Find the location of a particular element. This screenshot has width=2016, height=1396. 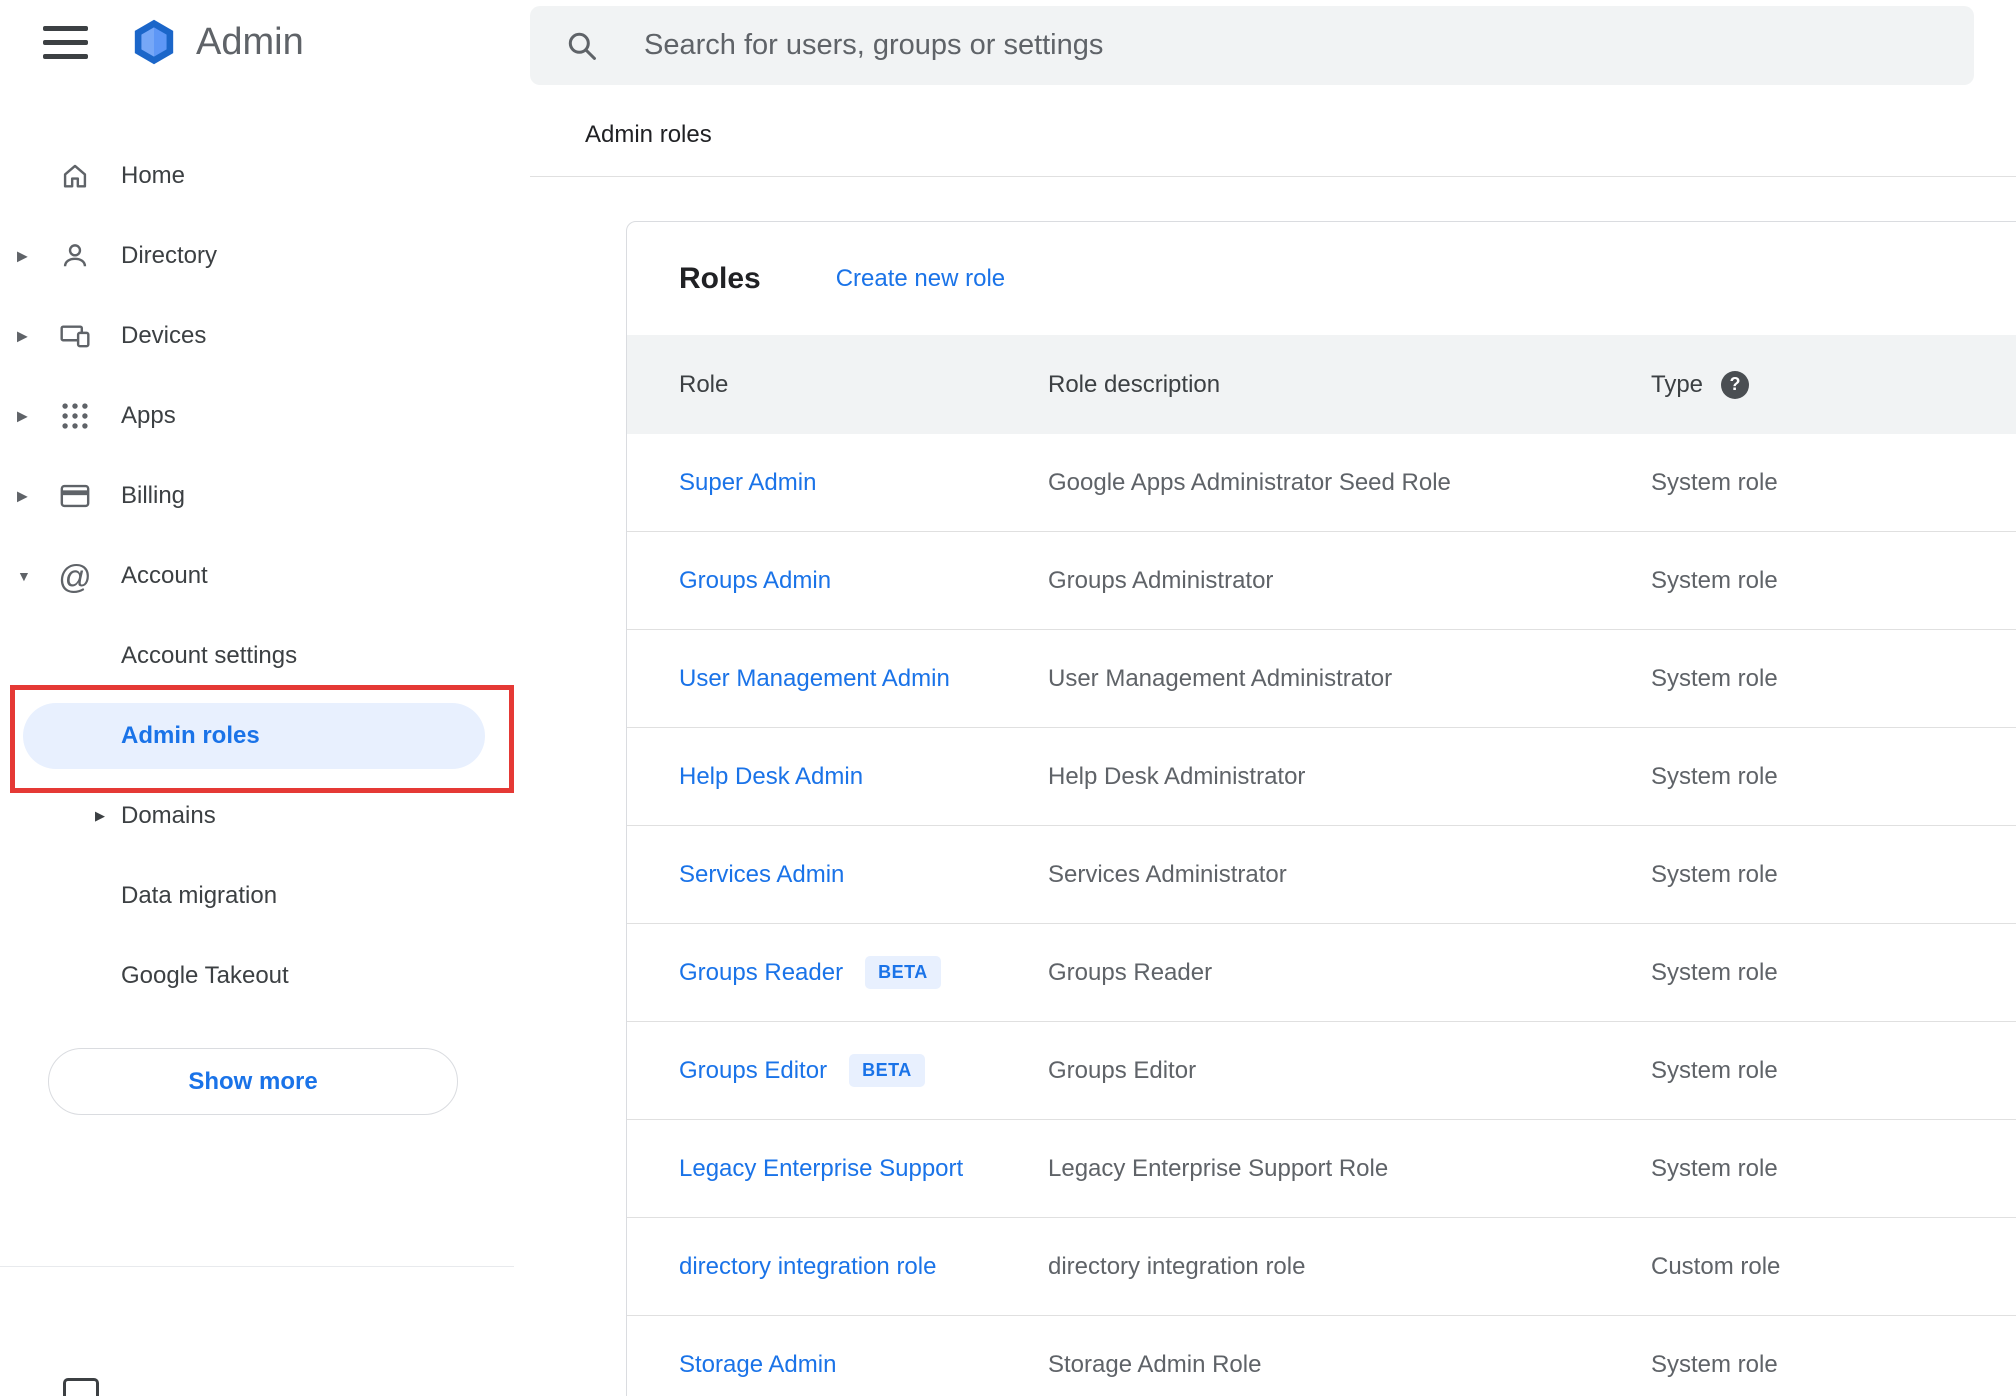

role-link: Super Admin is located at coordinates (747, 483).